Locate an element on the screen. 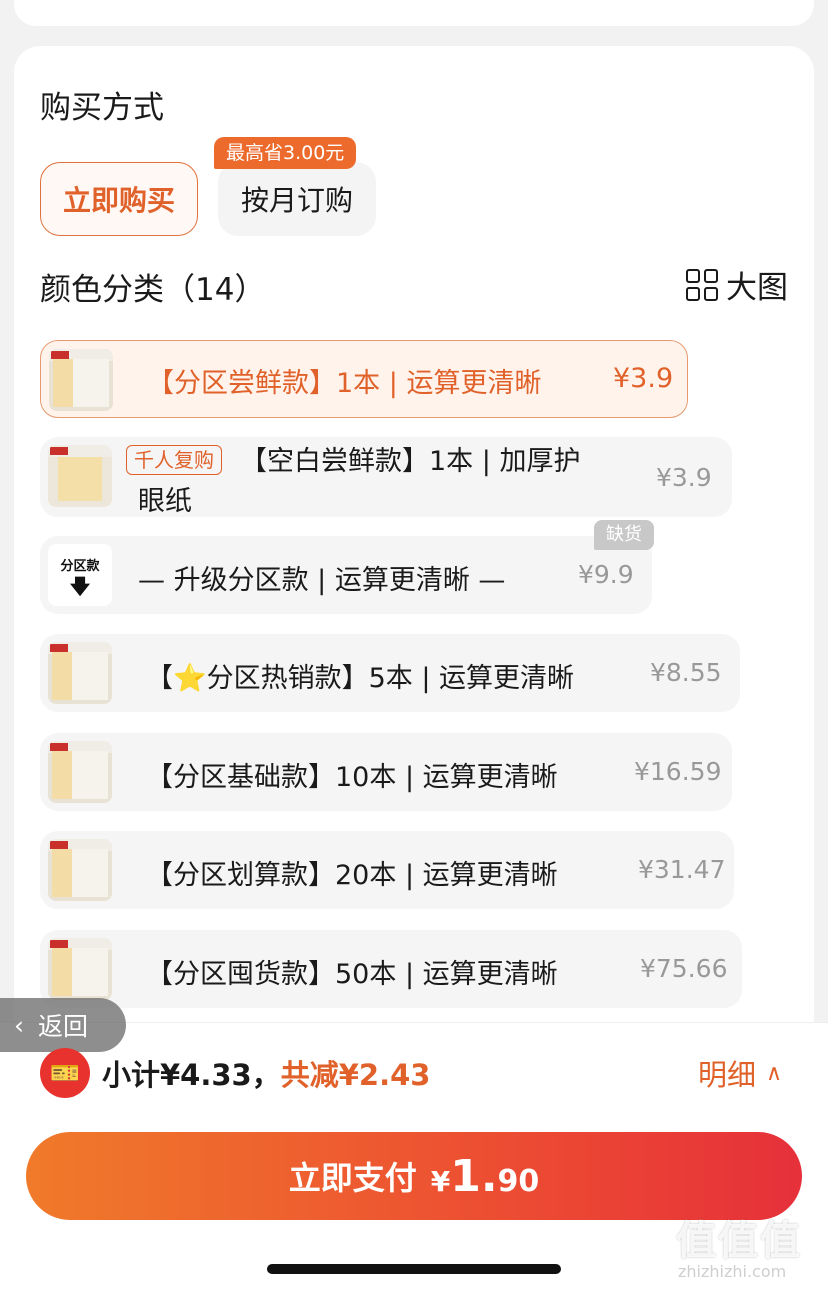 This screenshot has height=1292, width=828. home-indicator is located at coordinates (414, 1269).